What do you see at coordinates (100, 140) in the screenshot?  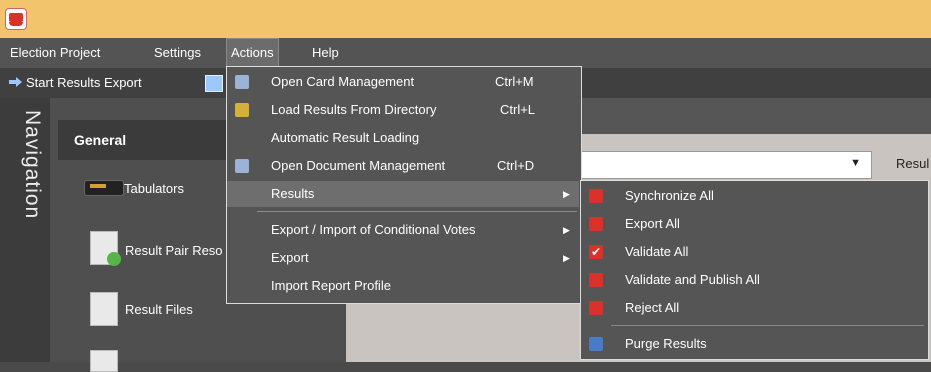 I see `general-group-label: General` at bounding box center [100, 140].